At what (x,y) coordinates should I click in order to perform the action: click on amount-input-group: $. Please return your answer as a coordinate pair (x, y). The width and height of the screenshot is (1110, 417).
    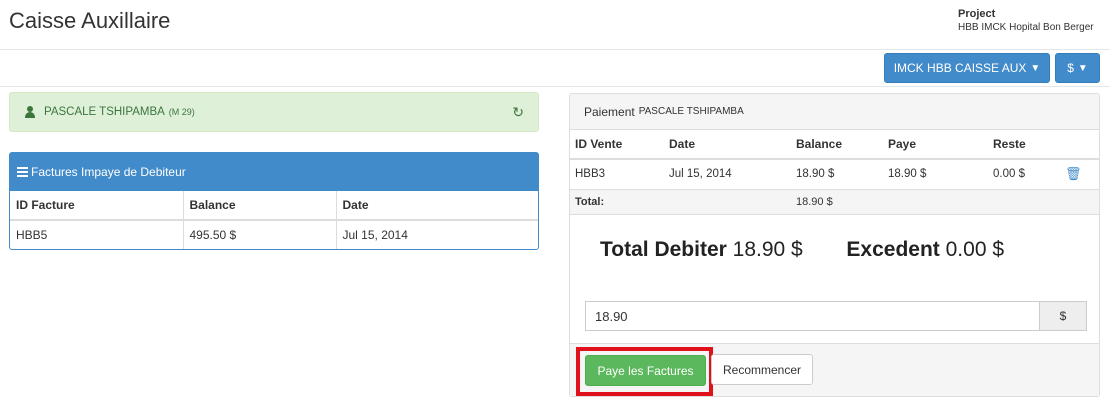
    Looking at the image, I should click on (836, 316).